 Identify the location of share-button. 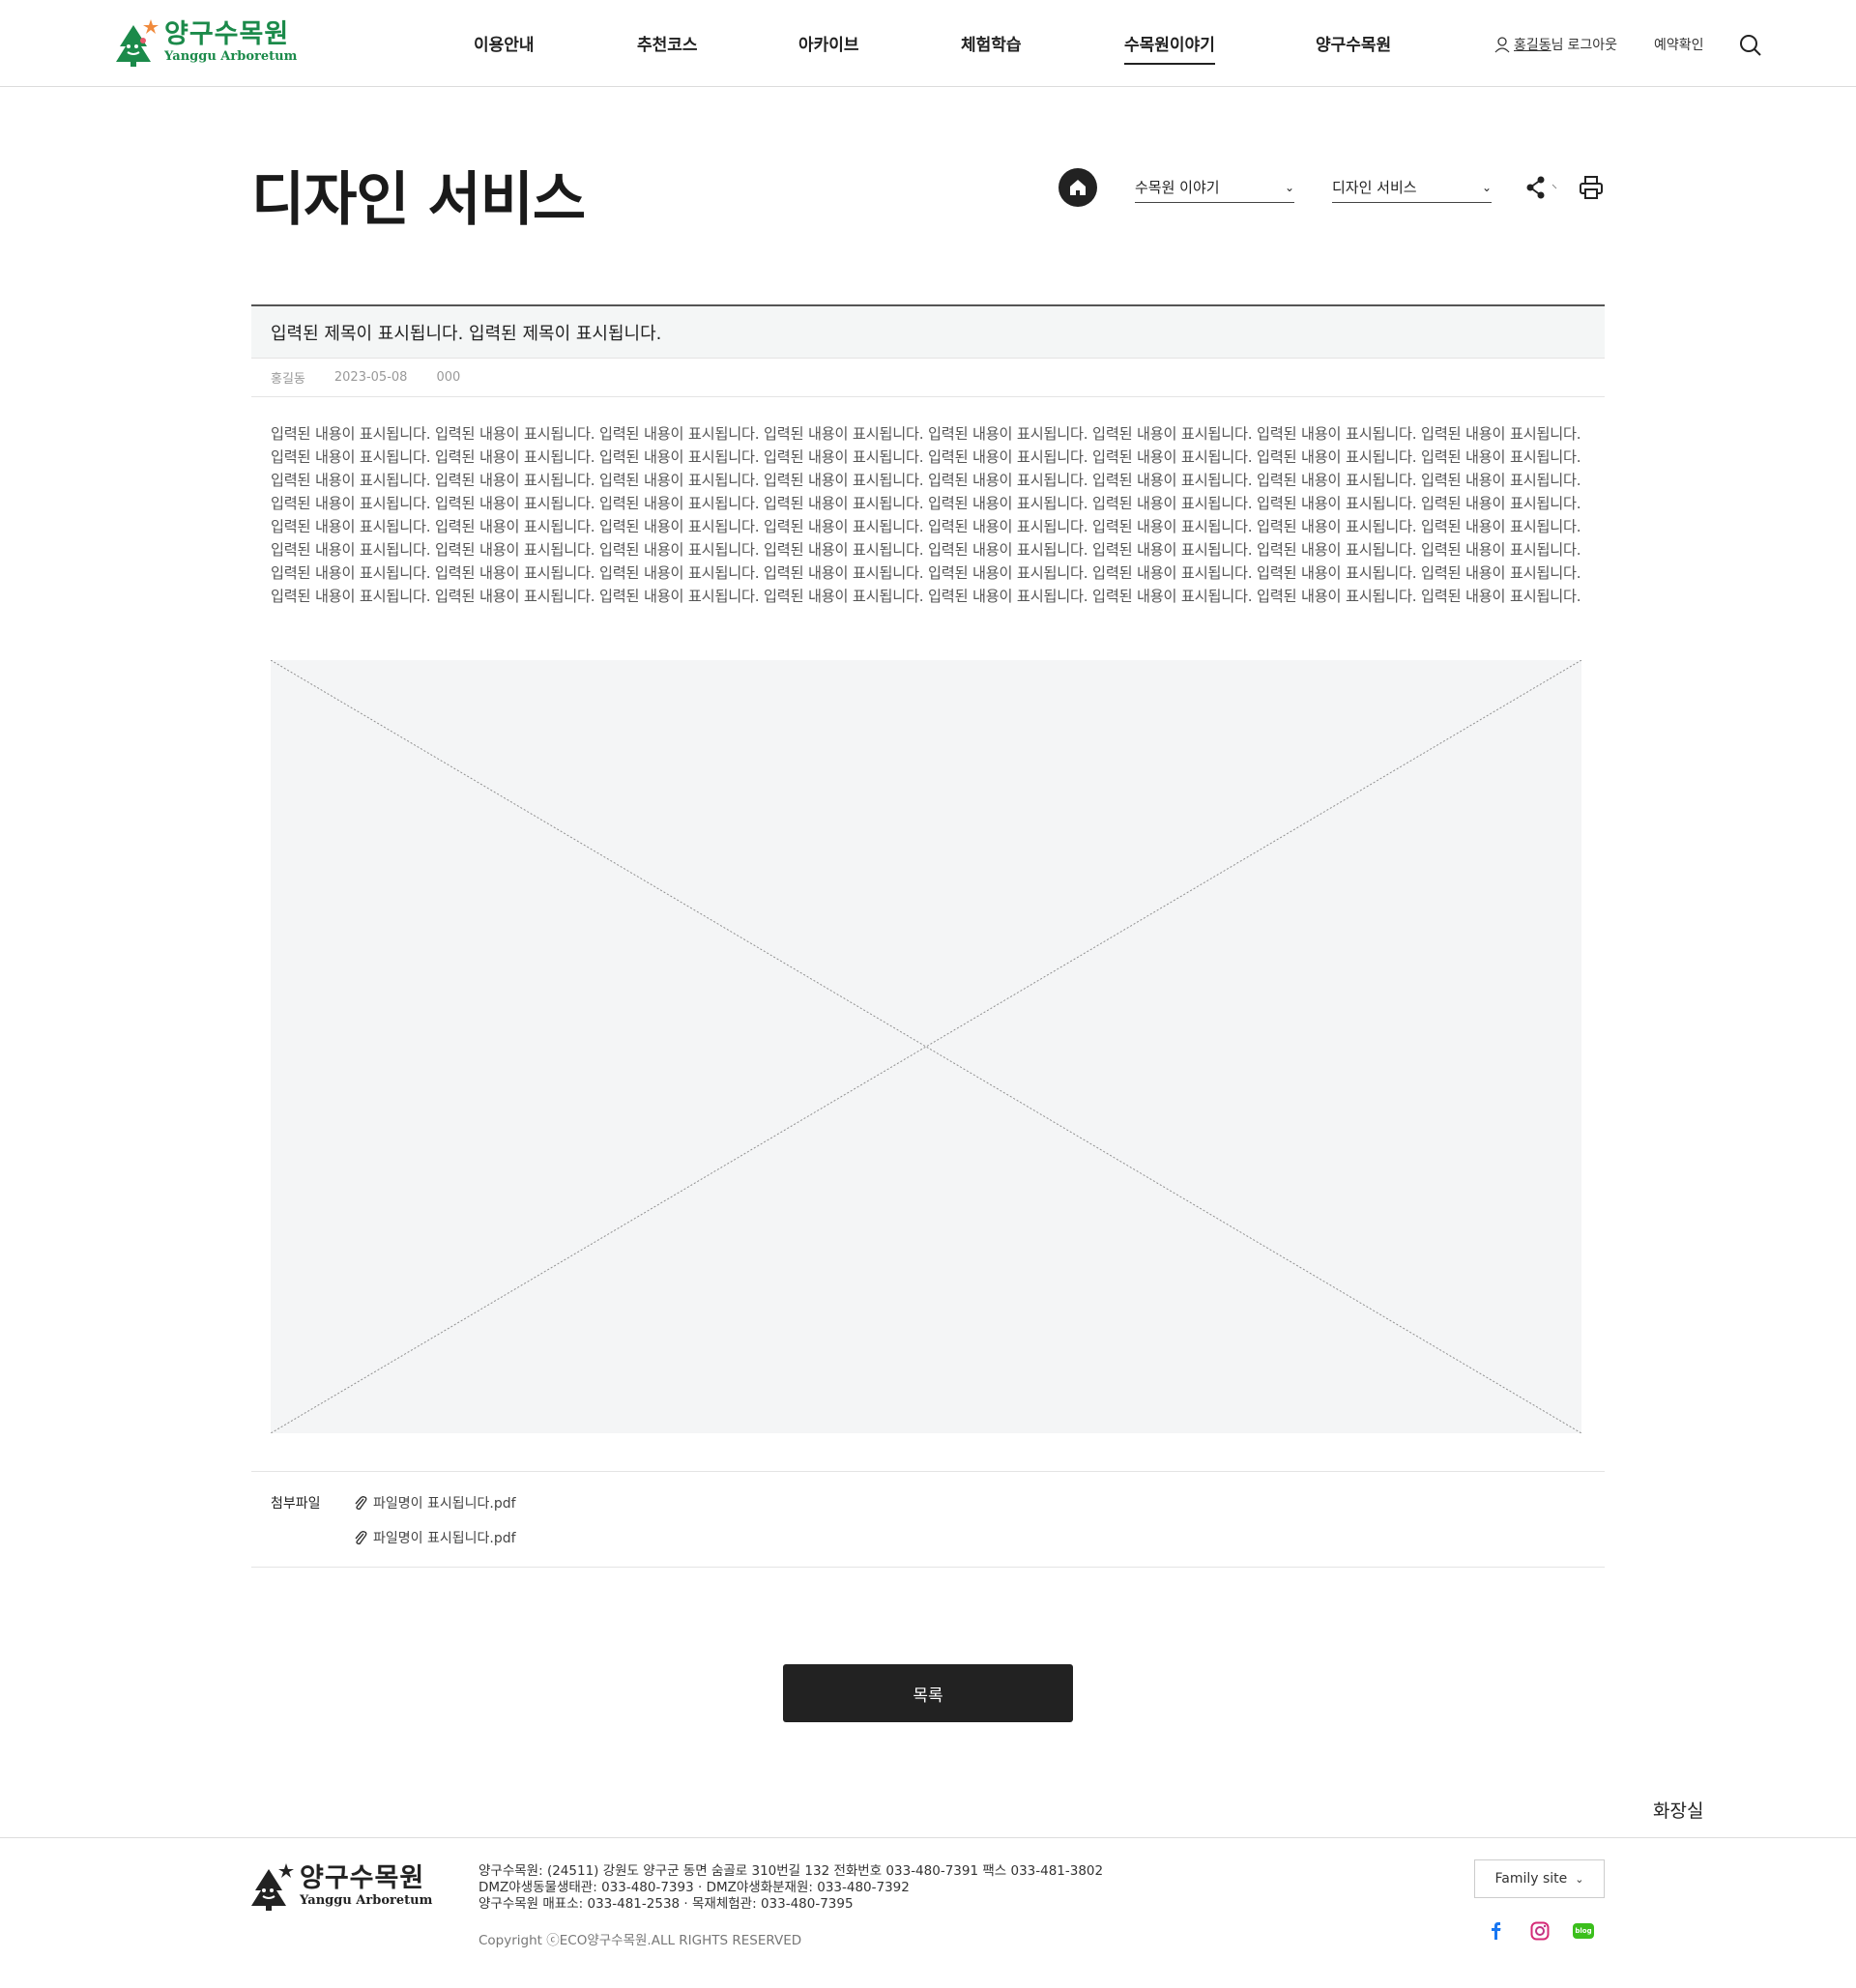
(1541, 187).